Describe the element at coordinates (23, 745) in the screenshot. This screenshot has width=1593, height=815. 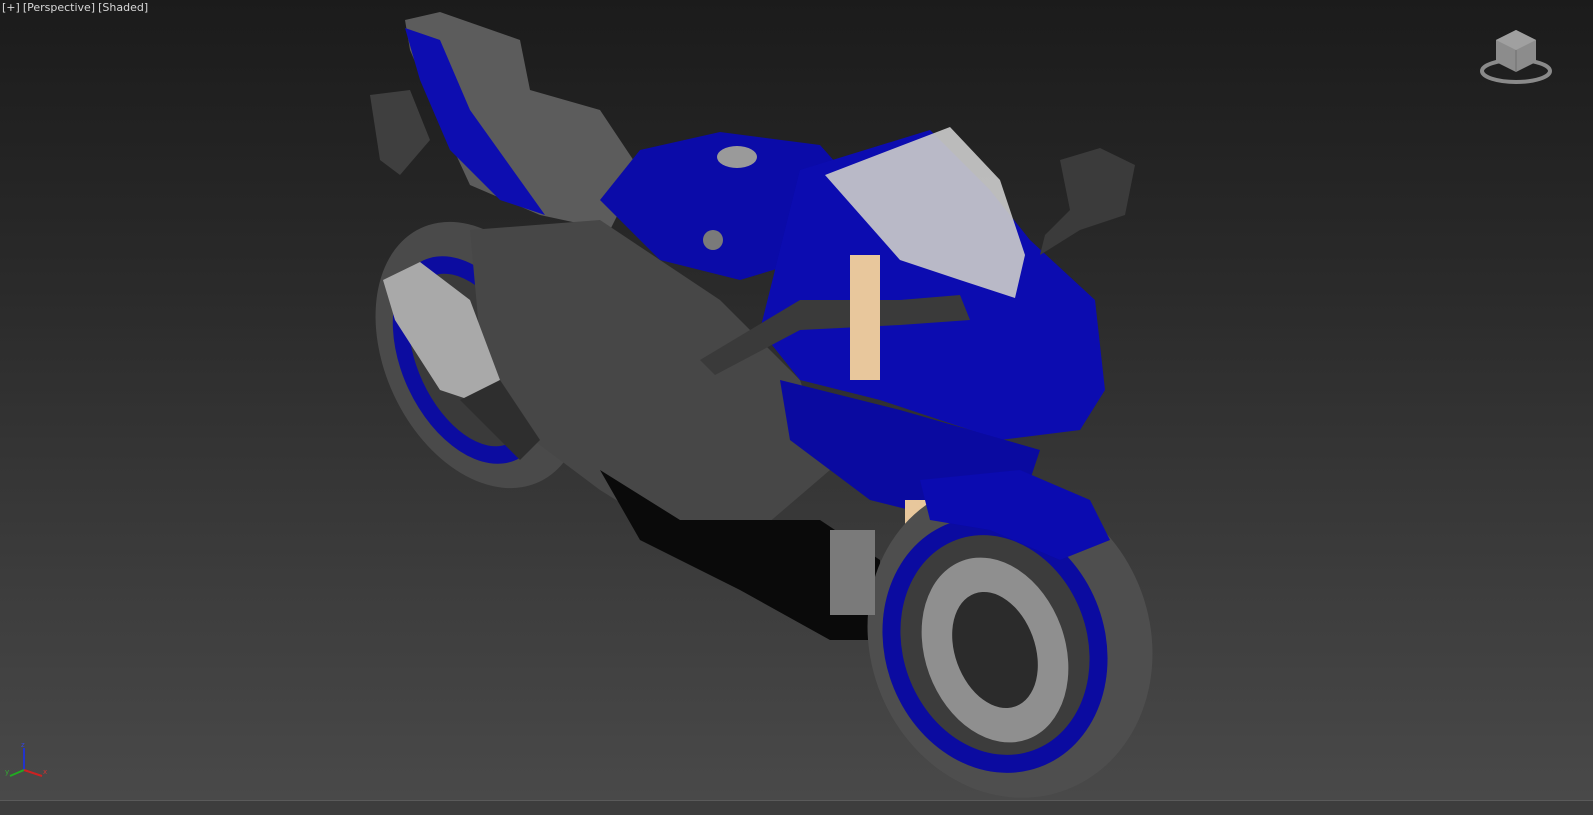
I see `axis-z-label: z` at that location.